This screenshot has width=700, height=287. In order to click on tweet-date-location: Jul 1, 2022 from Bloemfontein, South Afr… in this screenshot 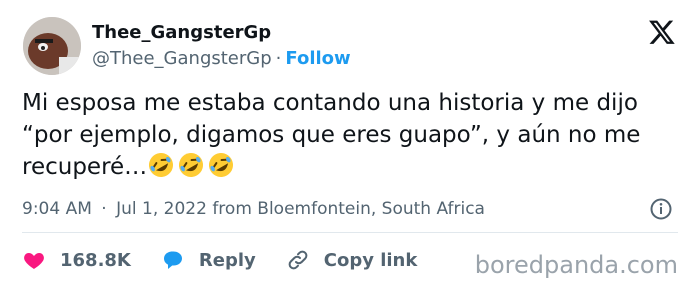, I will do `click(300, 209)`.